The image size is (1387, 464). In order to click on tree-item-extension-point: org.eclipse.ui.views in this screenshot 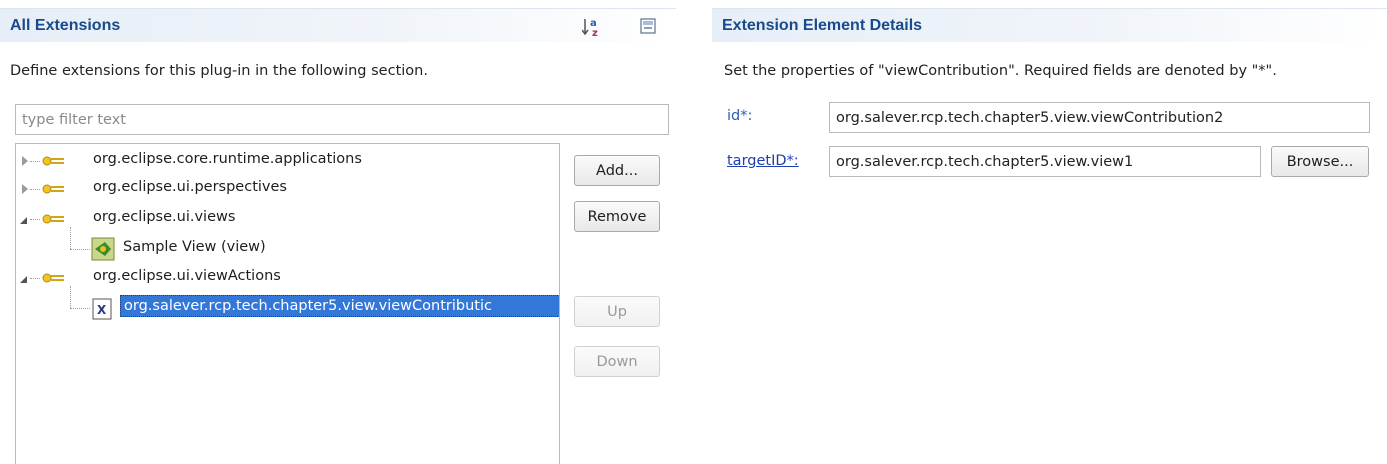, I will do `click(286, 219)`.